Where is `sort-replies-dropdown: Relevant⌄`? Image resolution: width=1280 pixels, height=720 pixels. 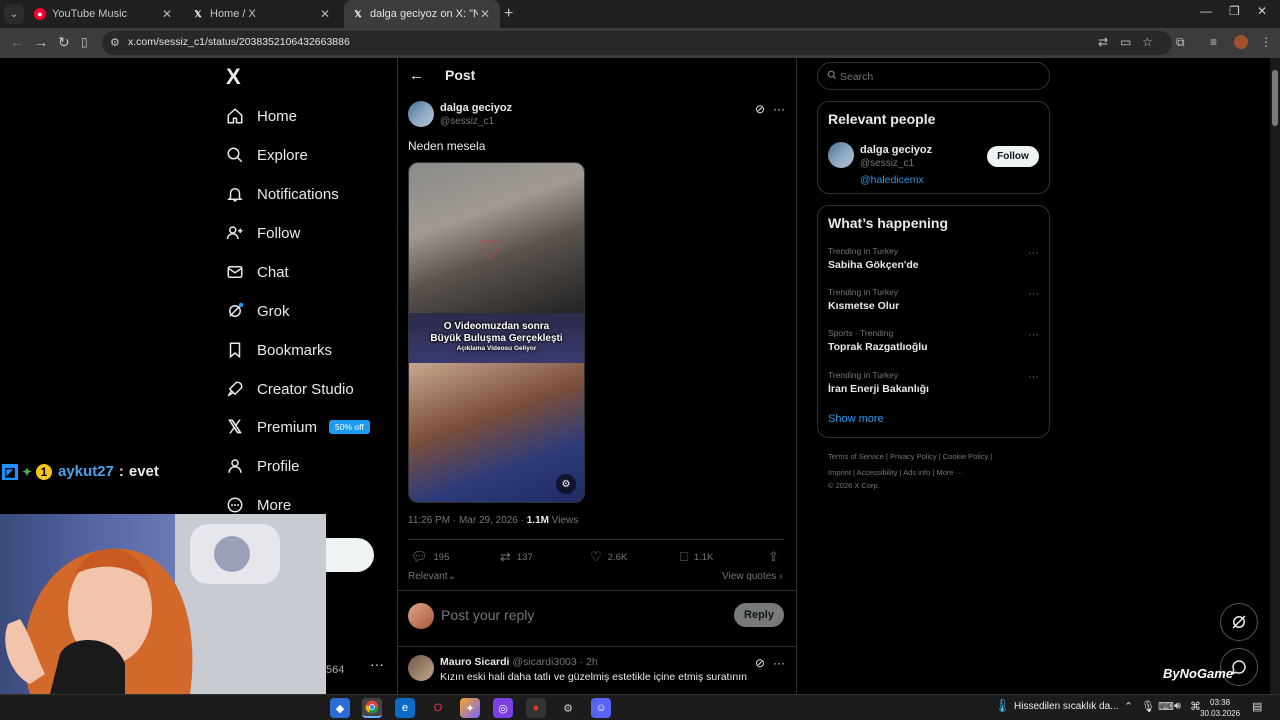
sort-replies-dropdown: Relevant⌄ is located at coordinates (432, 576).